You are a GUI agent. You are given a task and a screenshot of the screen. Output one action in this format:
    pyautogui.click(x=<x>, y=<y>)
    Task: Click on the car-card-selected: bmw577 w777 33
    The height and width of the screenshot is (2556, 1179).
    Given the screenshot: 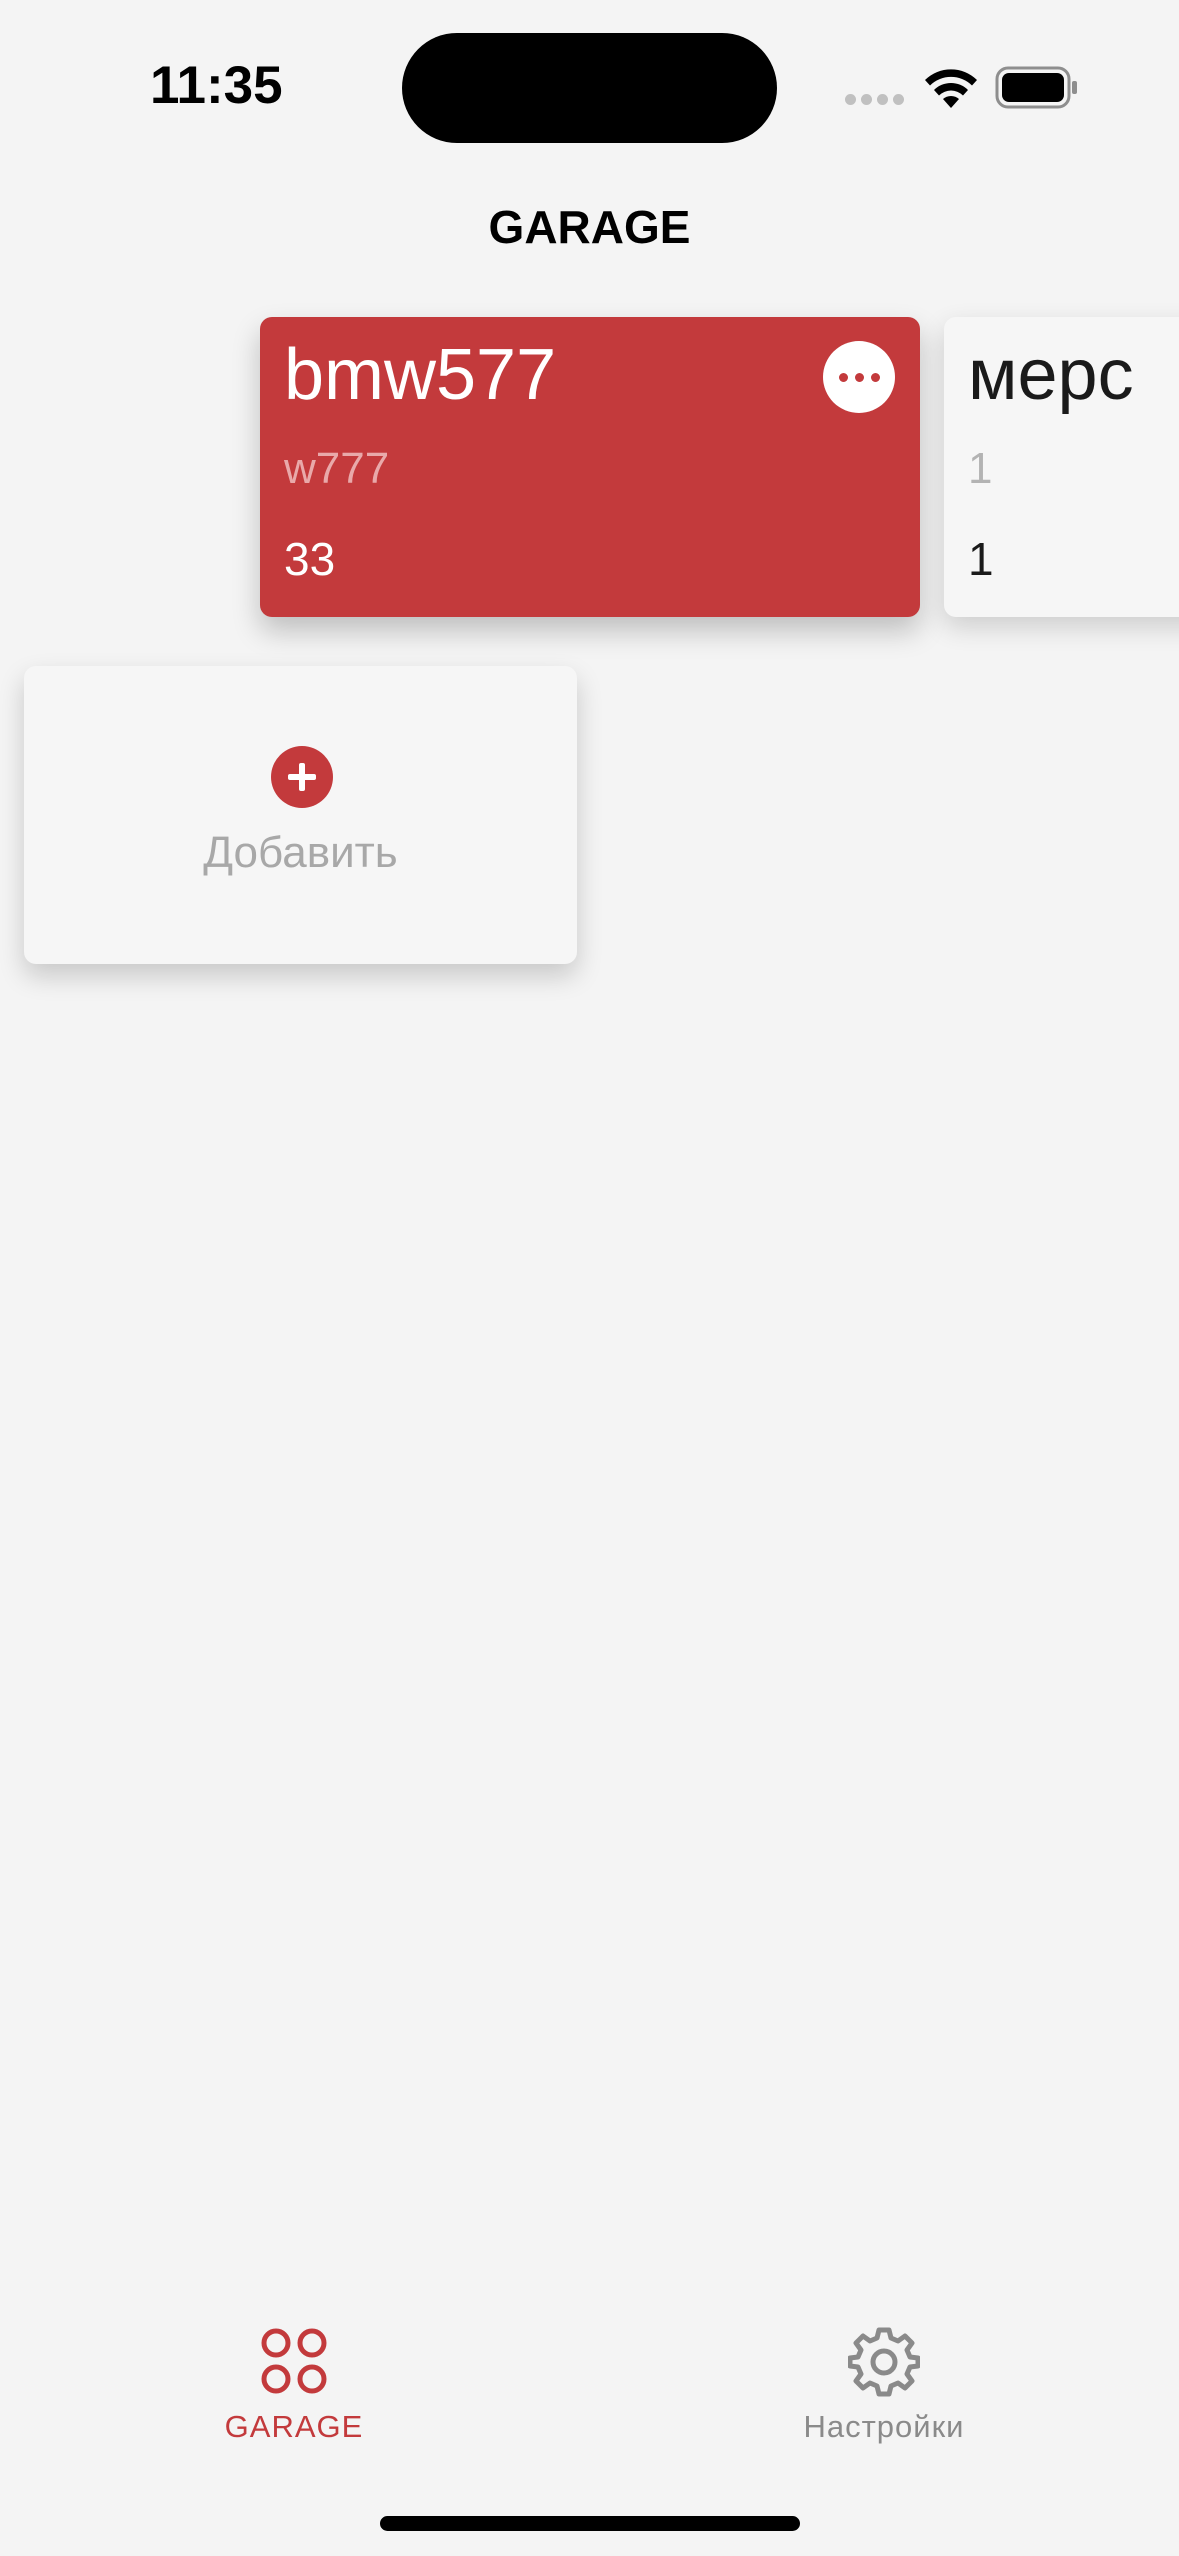 What is the action you would take?
    pyautogui.click(x=590, y=467)
    